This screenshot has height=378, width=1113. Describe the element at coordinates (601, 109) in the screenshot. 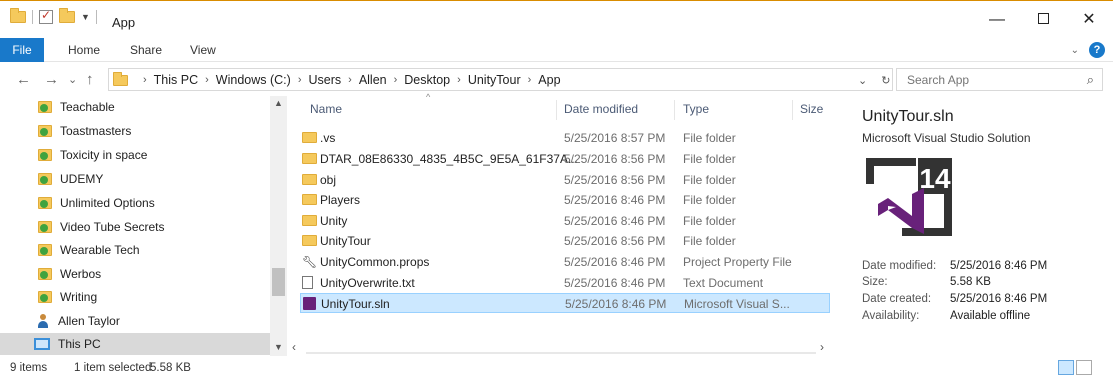

I see `column-header-date-modified: Date modified` at that location.